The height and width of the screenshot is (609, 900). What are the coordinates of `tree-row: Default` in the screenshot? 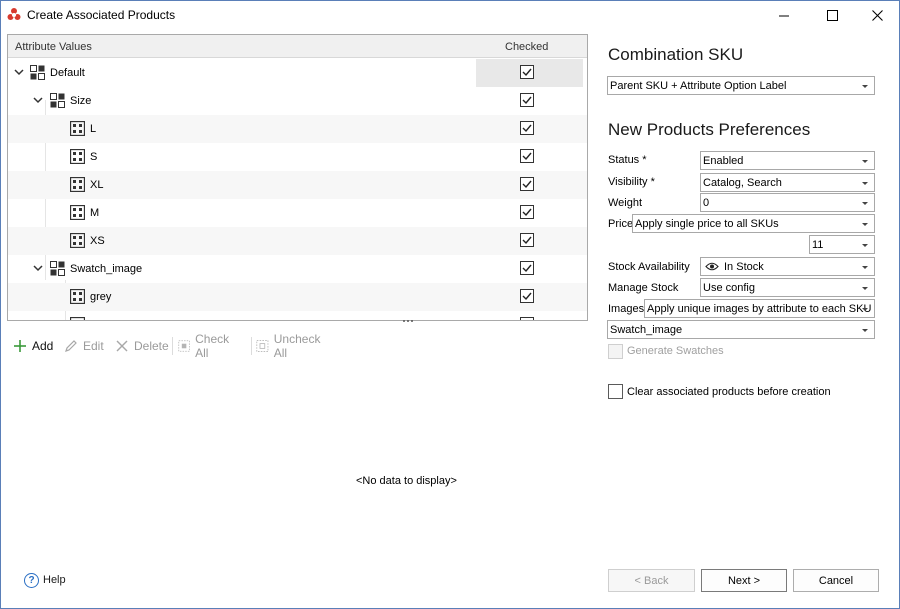 It's located at (297, 73).